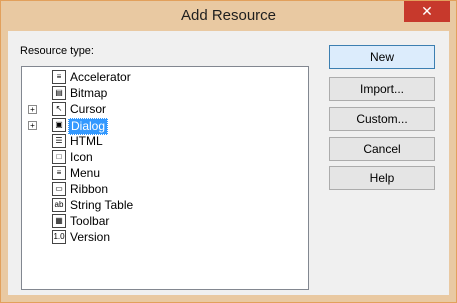  Describe the element at coordinates (81, 157) in the screenshot. I see `tree-item-label: Icon` at that location.